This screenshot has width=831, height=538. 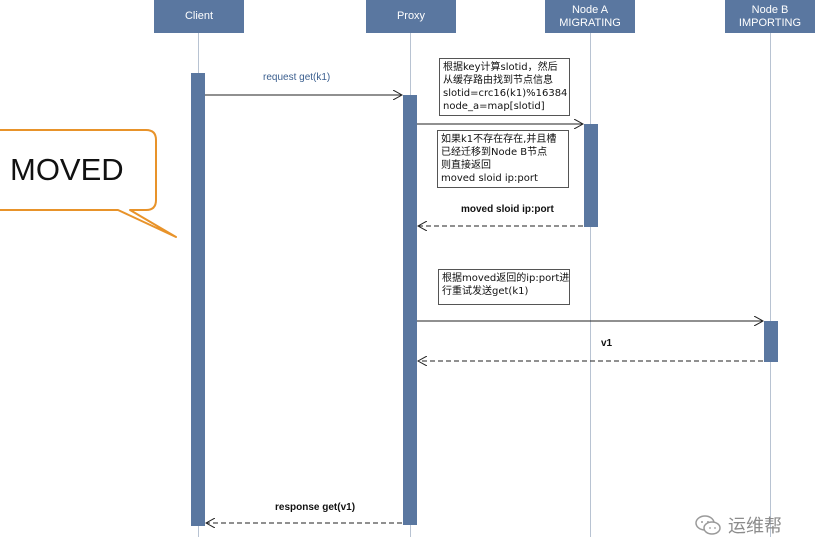 I want to click on note-retry-line: 根据moved返回的ip:port进, so click(x=506, y=278).